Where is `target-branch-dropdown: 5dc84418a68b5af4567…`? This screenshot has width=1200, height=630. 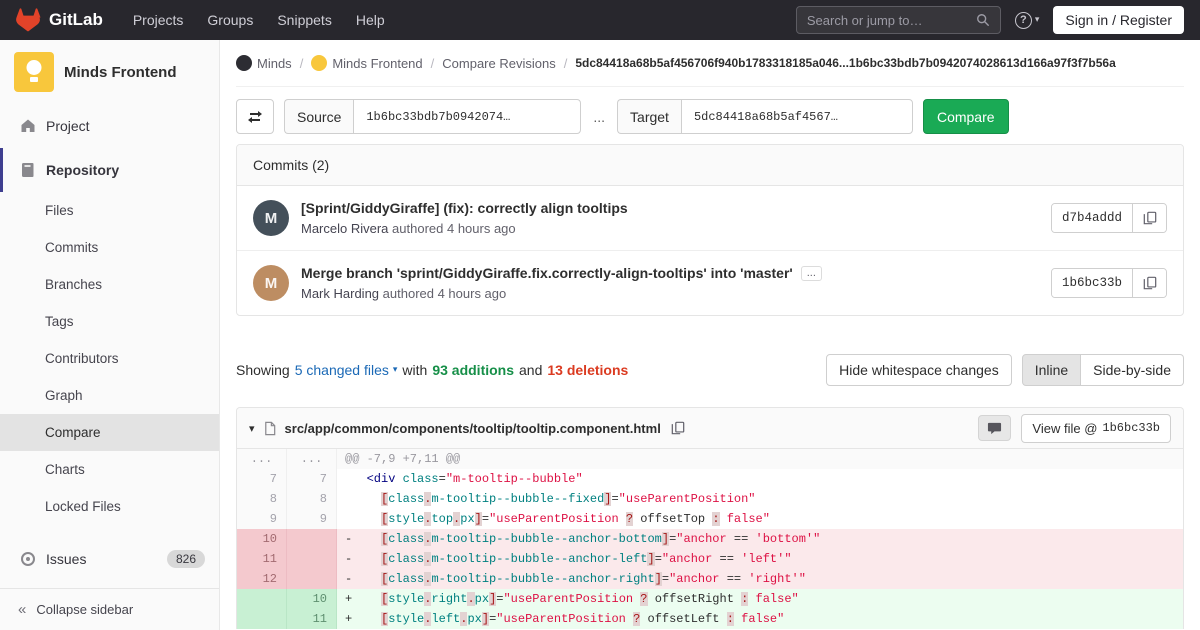 target-branch-dropdown: 5dc84418a68b5af4567… is located at coordinates (796, 116).